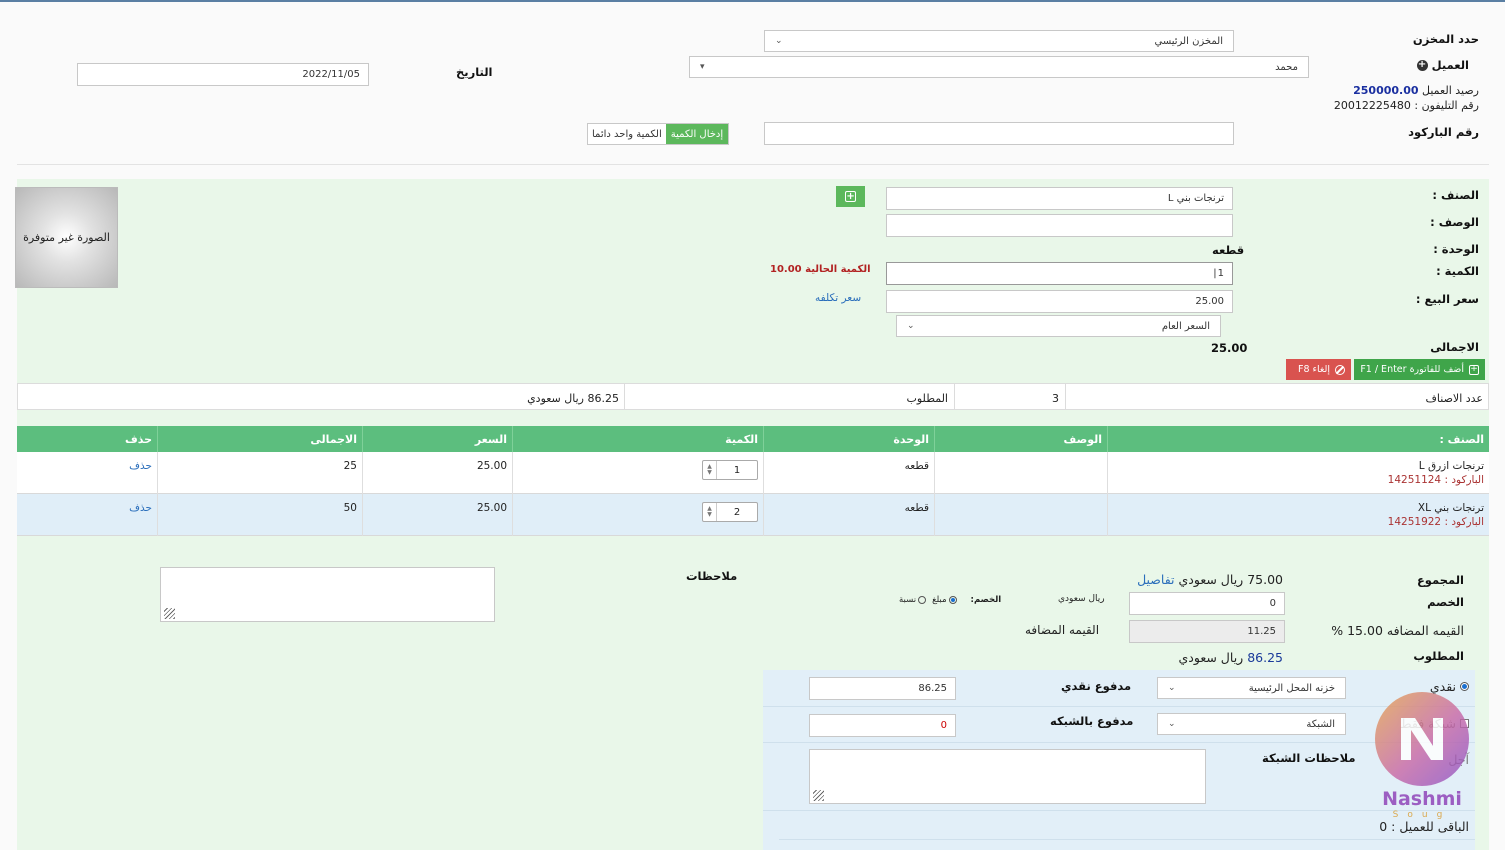 The width and height of the screenshot is (1505, 850). What do you see at coordinates (1062, 630) in the screenshot?
I see `vat-suffix: القيمه المضافه` at bounding box center [1062, 630].